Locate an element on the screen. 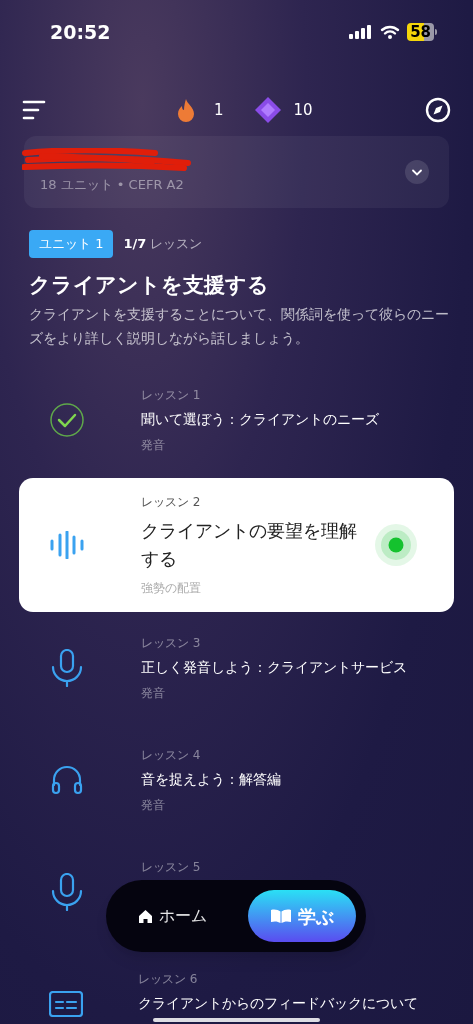 This screenshot has width=473, height=1024. lesson-title: 聞いて選ぼう：クライアントのニーズ is located at coordinates (279, 419).